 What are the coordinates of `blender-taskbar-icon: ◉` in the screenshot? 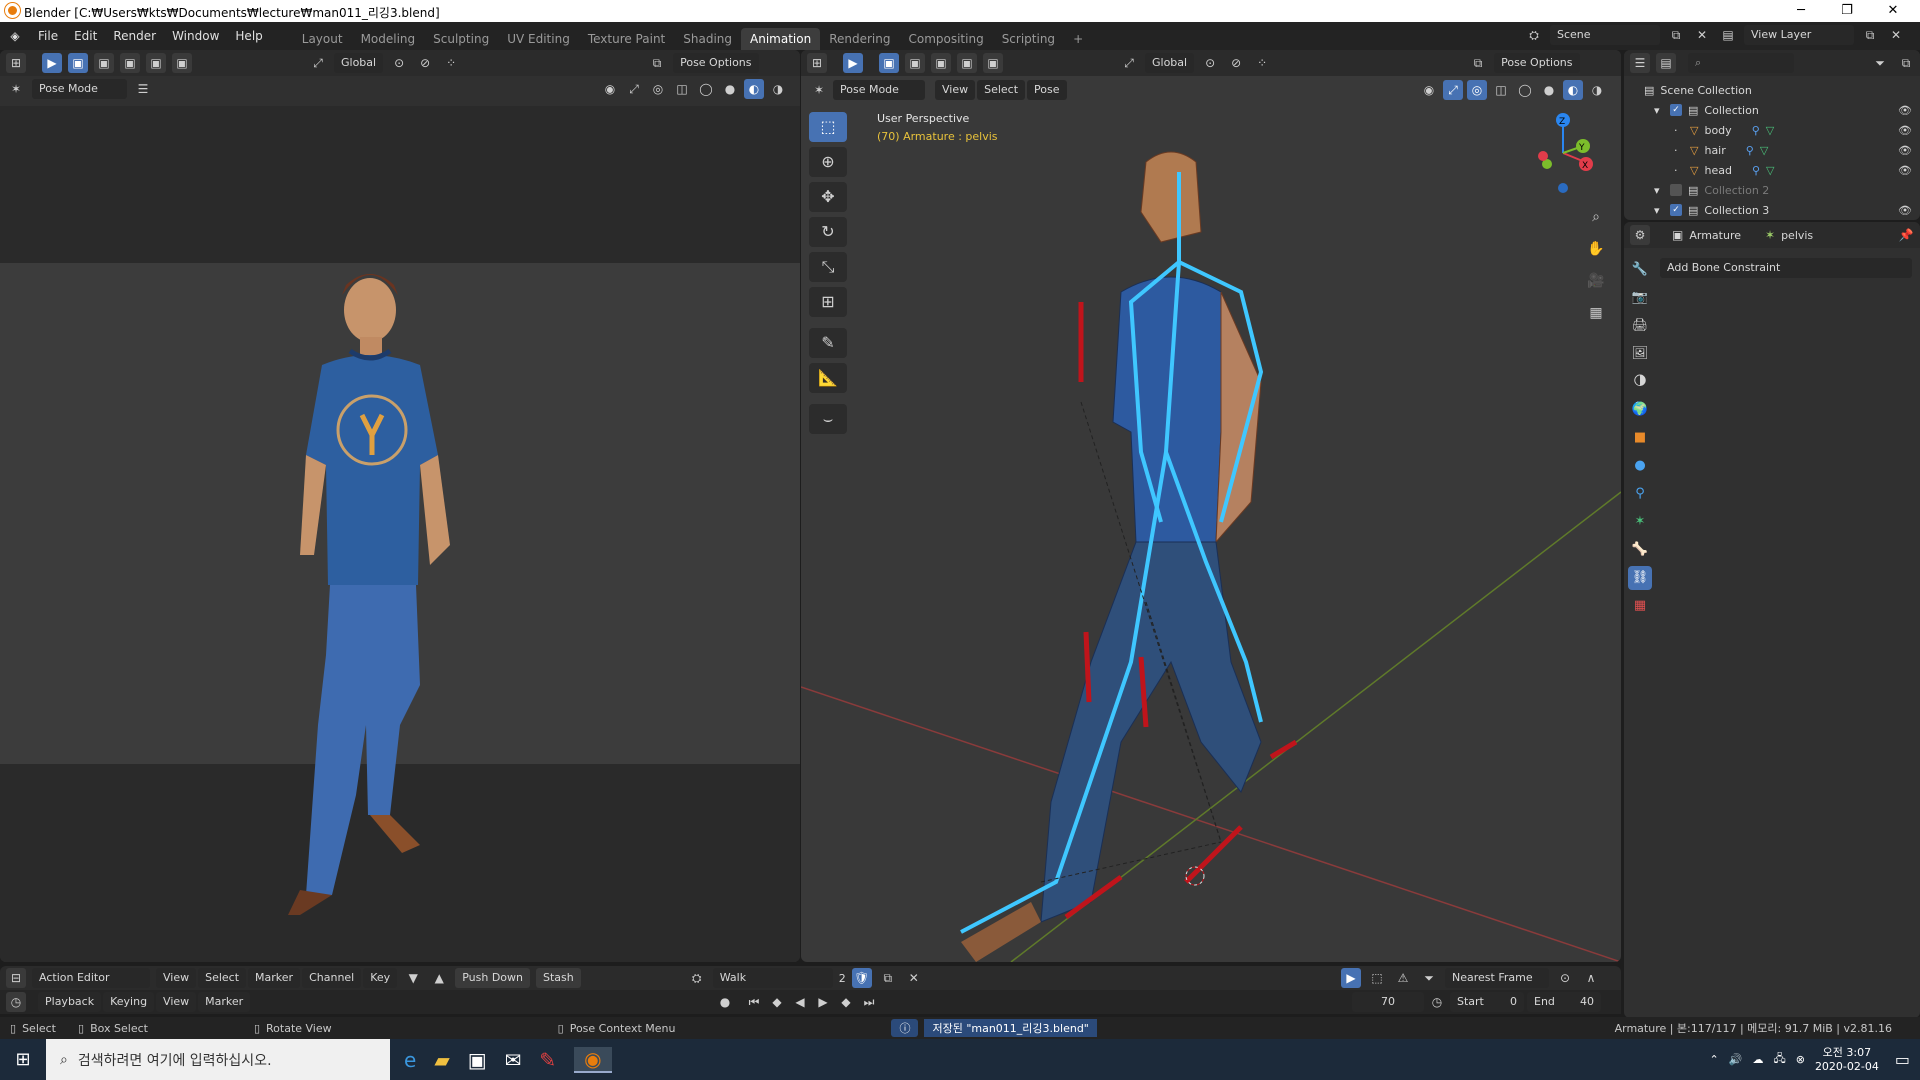 It's located at (593, 1059).